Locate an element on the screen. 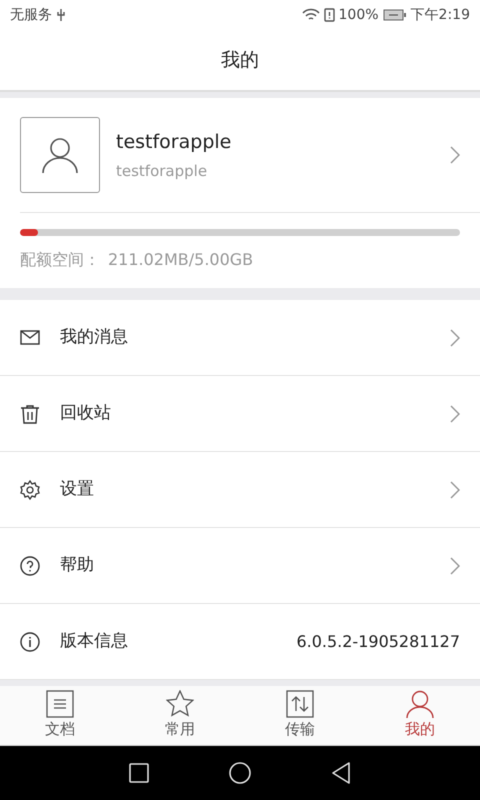 Image resolution: width=480 pixels, height=800 pixels. account-name: testforapple is located at coordinates (162, 171).